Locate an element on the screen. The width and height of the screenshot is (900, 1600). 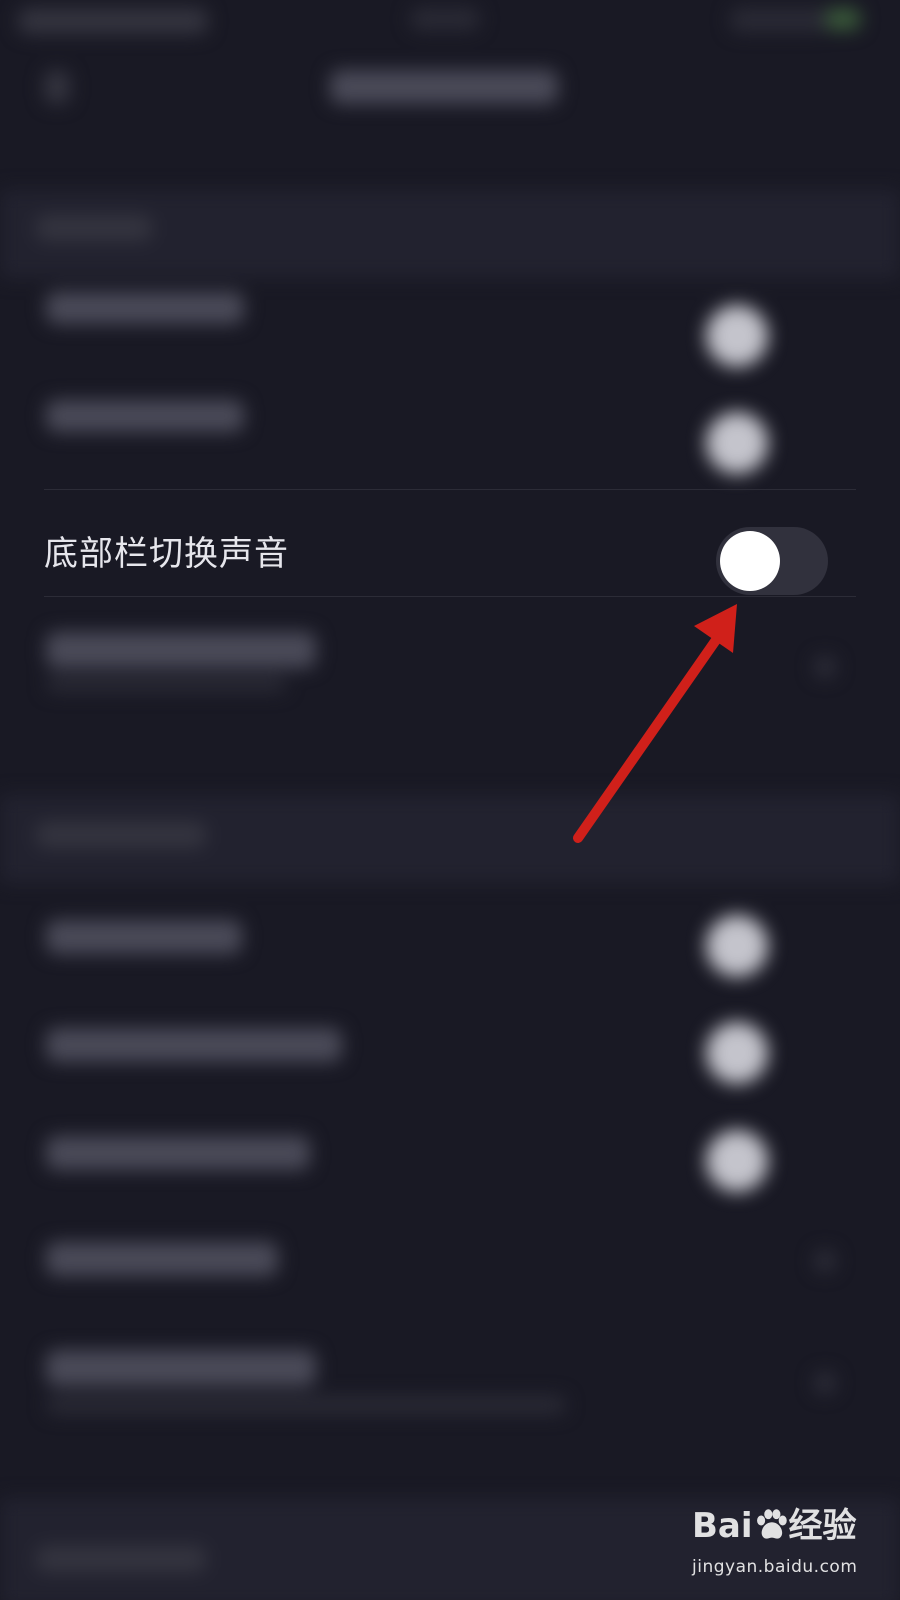
row-divider-top is located at coordinates (450, 489).